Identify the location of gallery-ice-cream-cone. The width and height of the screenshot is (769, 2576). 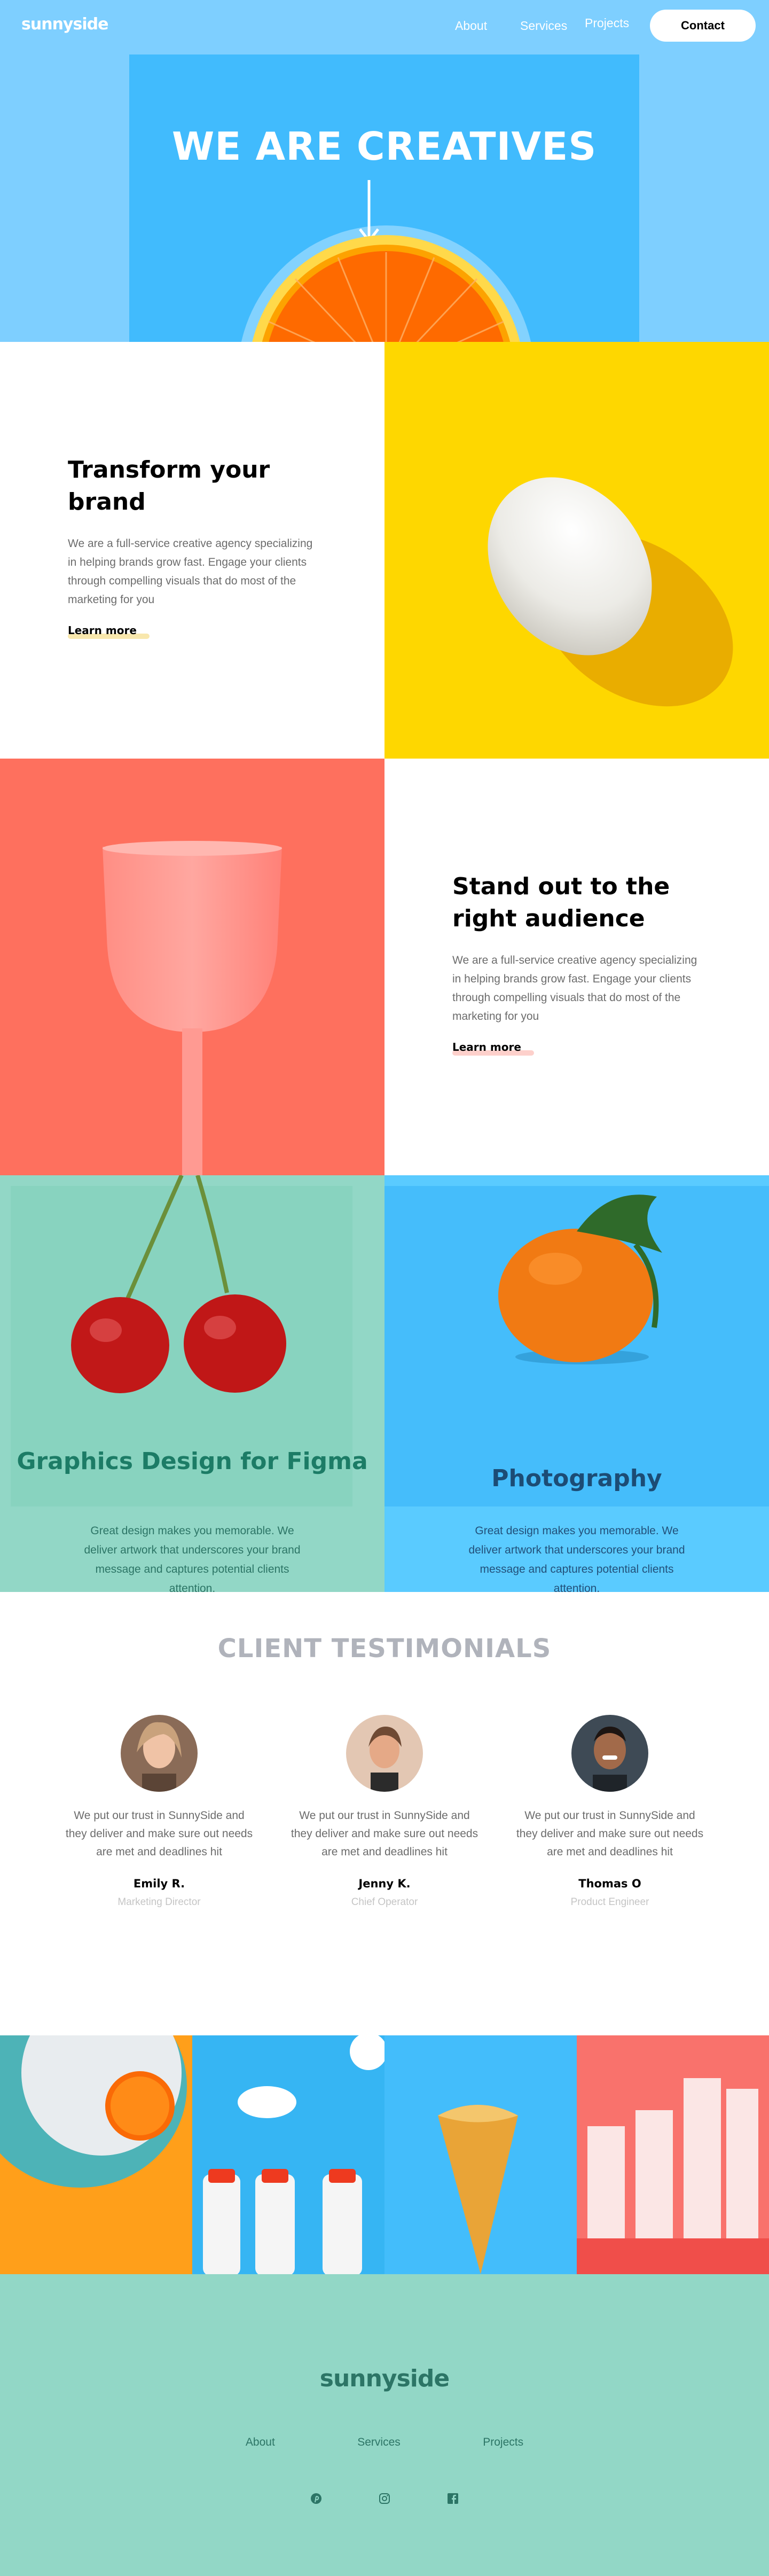
(480, 2154).